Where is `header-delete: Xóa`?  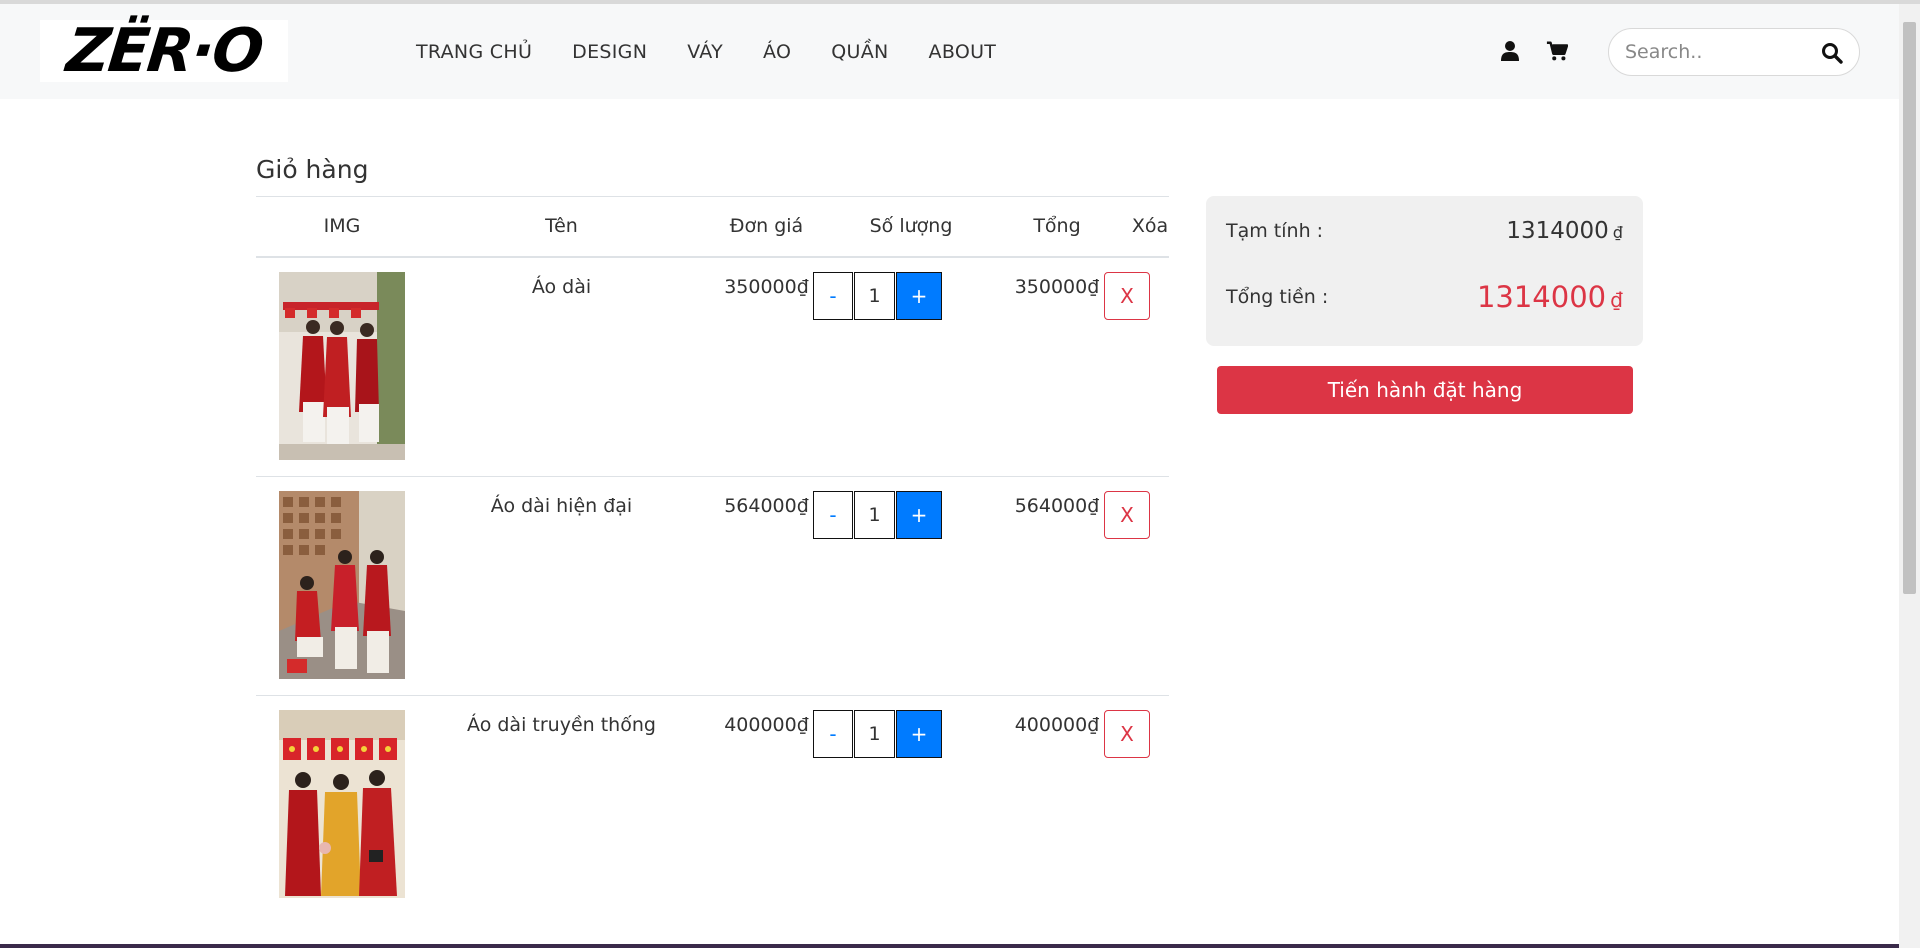 header-delete: Xóa is located at coordinates (1150, 226).